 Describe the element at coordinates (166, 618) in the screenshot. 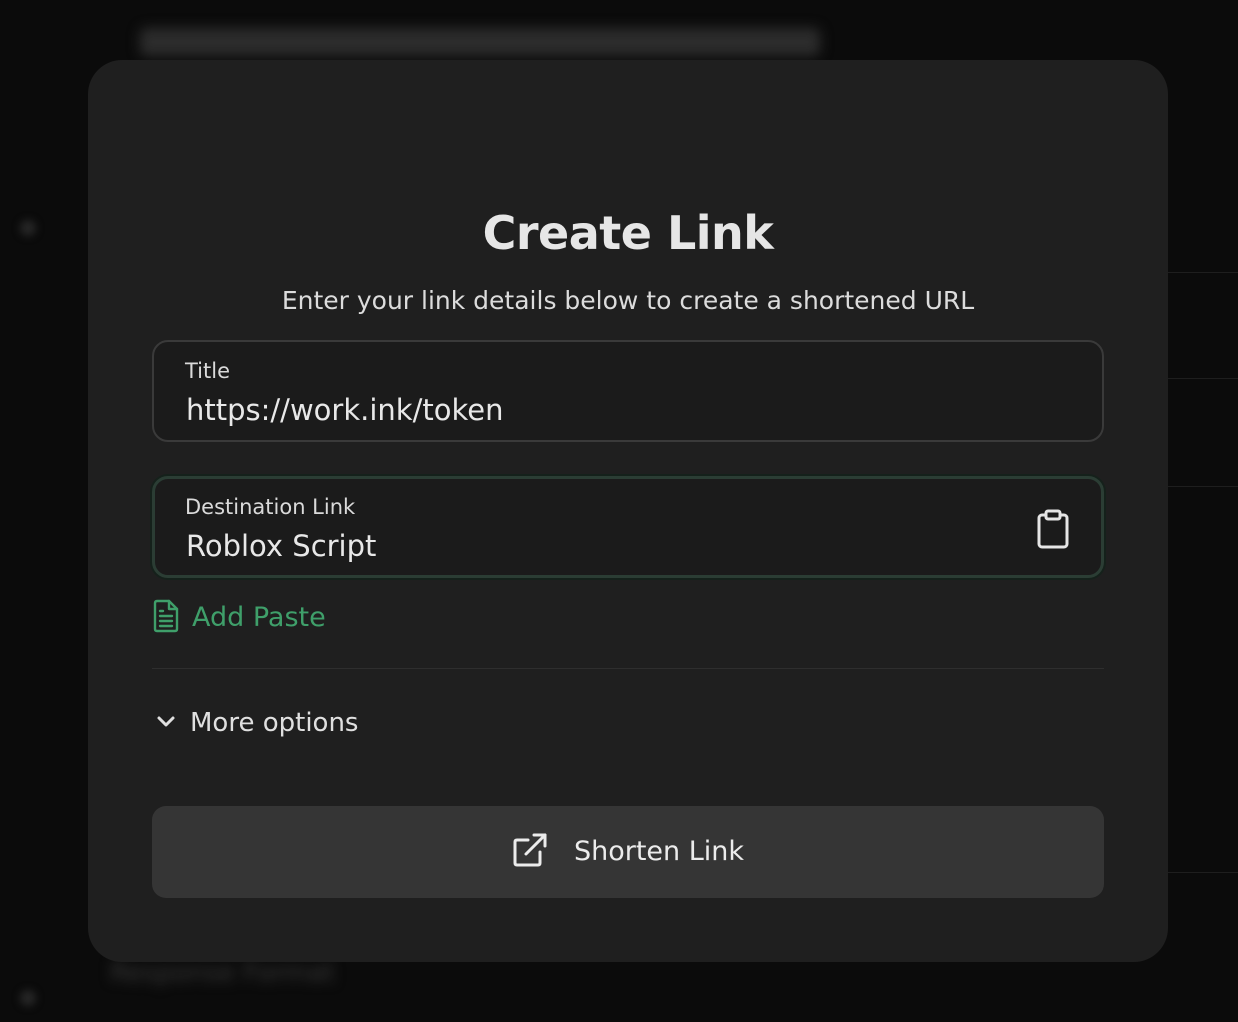

I see `document-icon` at that location.